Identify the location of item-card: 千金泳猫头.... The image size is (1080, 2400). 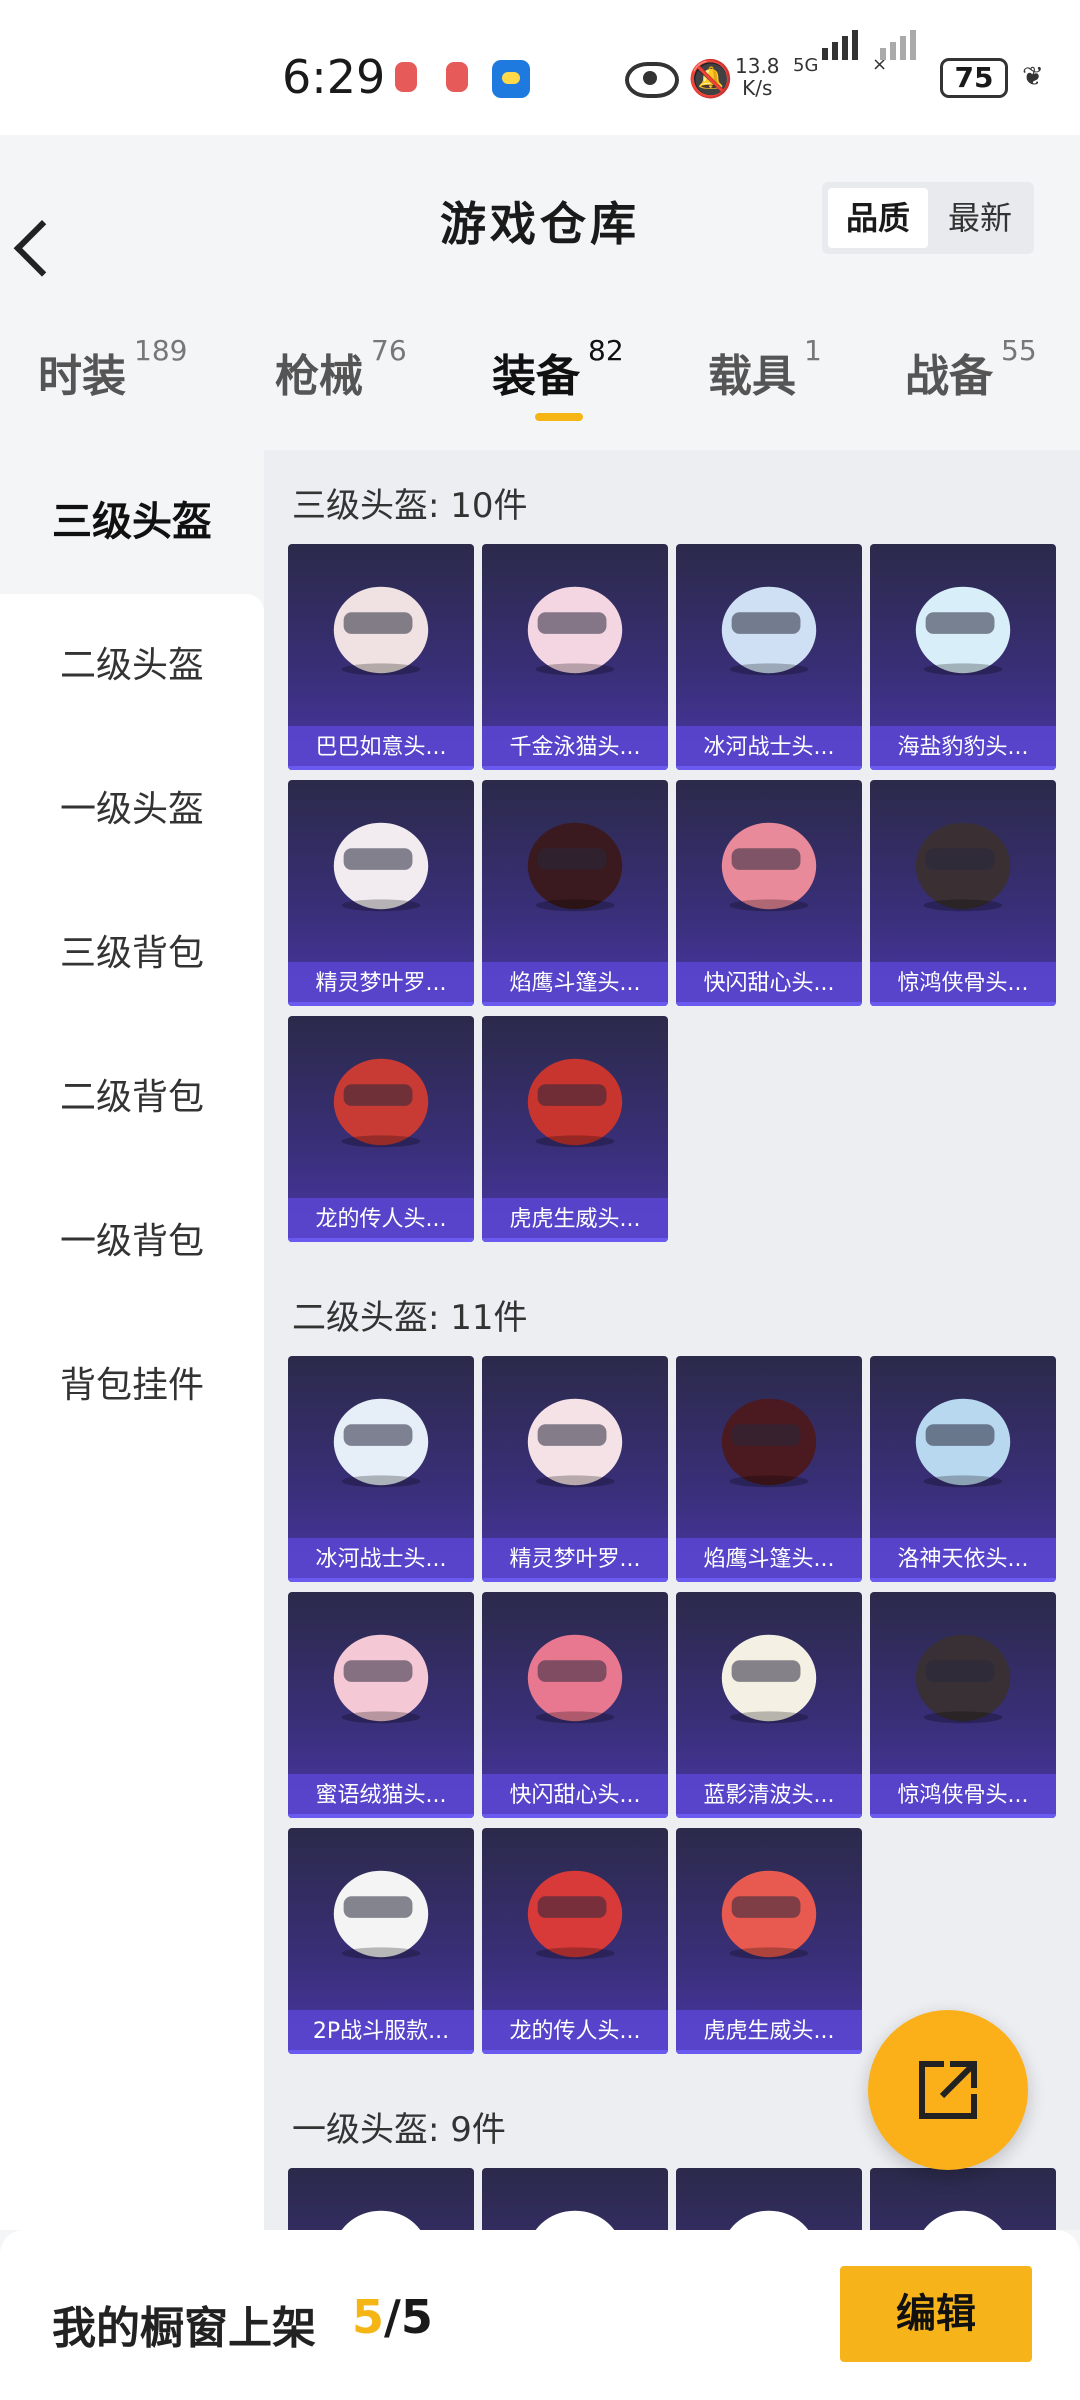
(575, 657).